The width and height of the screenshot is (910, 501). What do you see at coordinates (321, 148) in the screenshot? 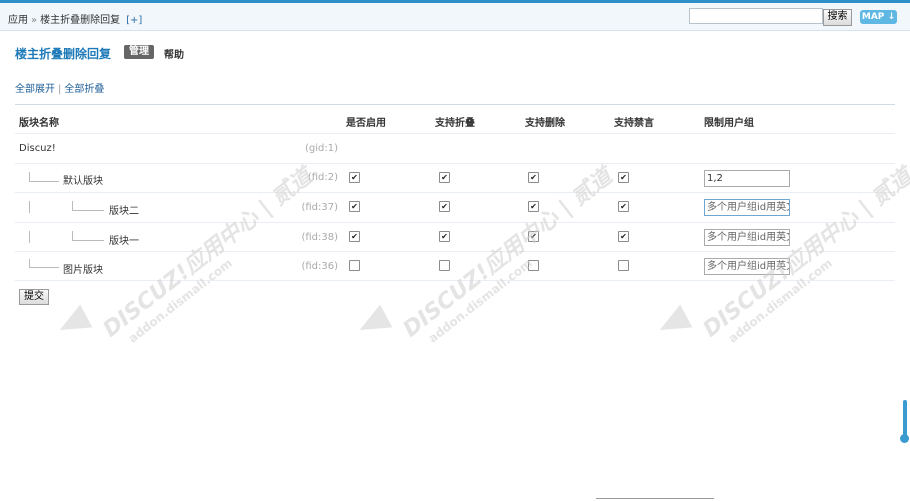
I see `row-group-id: (gid:1)` at bounding box center [321, 148].